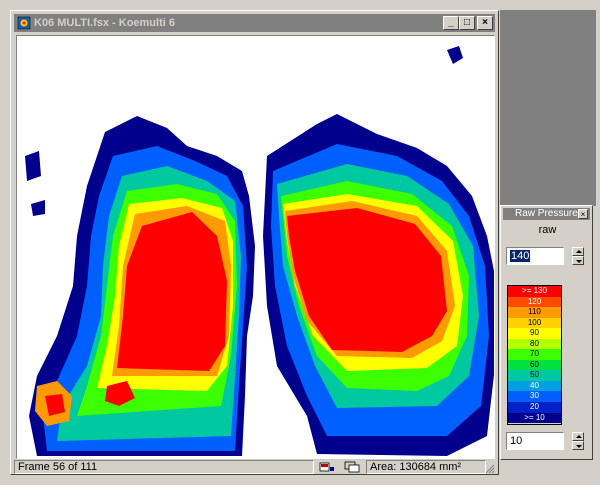 This screenshot has height=485, width=600. What do you see at coordinates (534, 333) in the screenshot?
I see `scale-step: 90` at bounding box center [534, 333].